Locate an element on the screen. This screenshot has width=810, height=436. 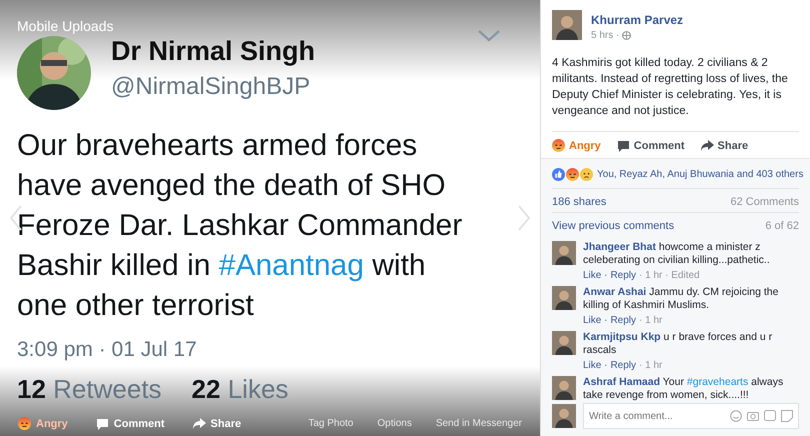
post-text: 4 Kashmiris got killed today. 2 civilians & 2 militants. Instead of regretting loss of lives, the Deputy Chief Minister is celebrating. Yes, it is vengeance and not justice. is located at coordinates (670, 87).